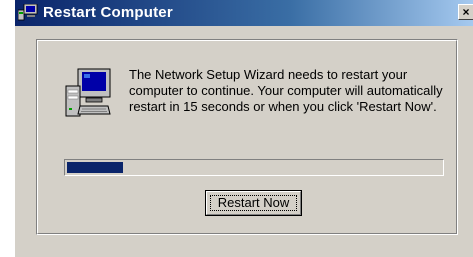  What do you see at coordinates (108, 12) in the screenshot?
I see `window-title: Restart Computer` at bounding box center [108, 12].